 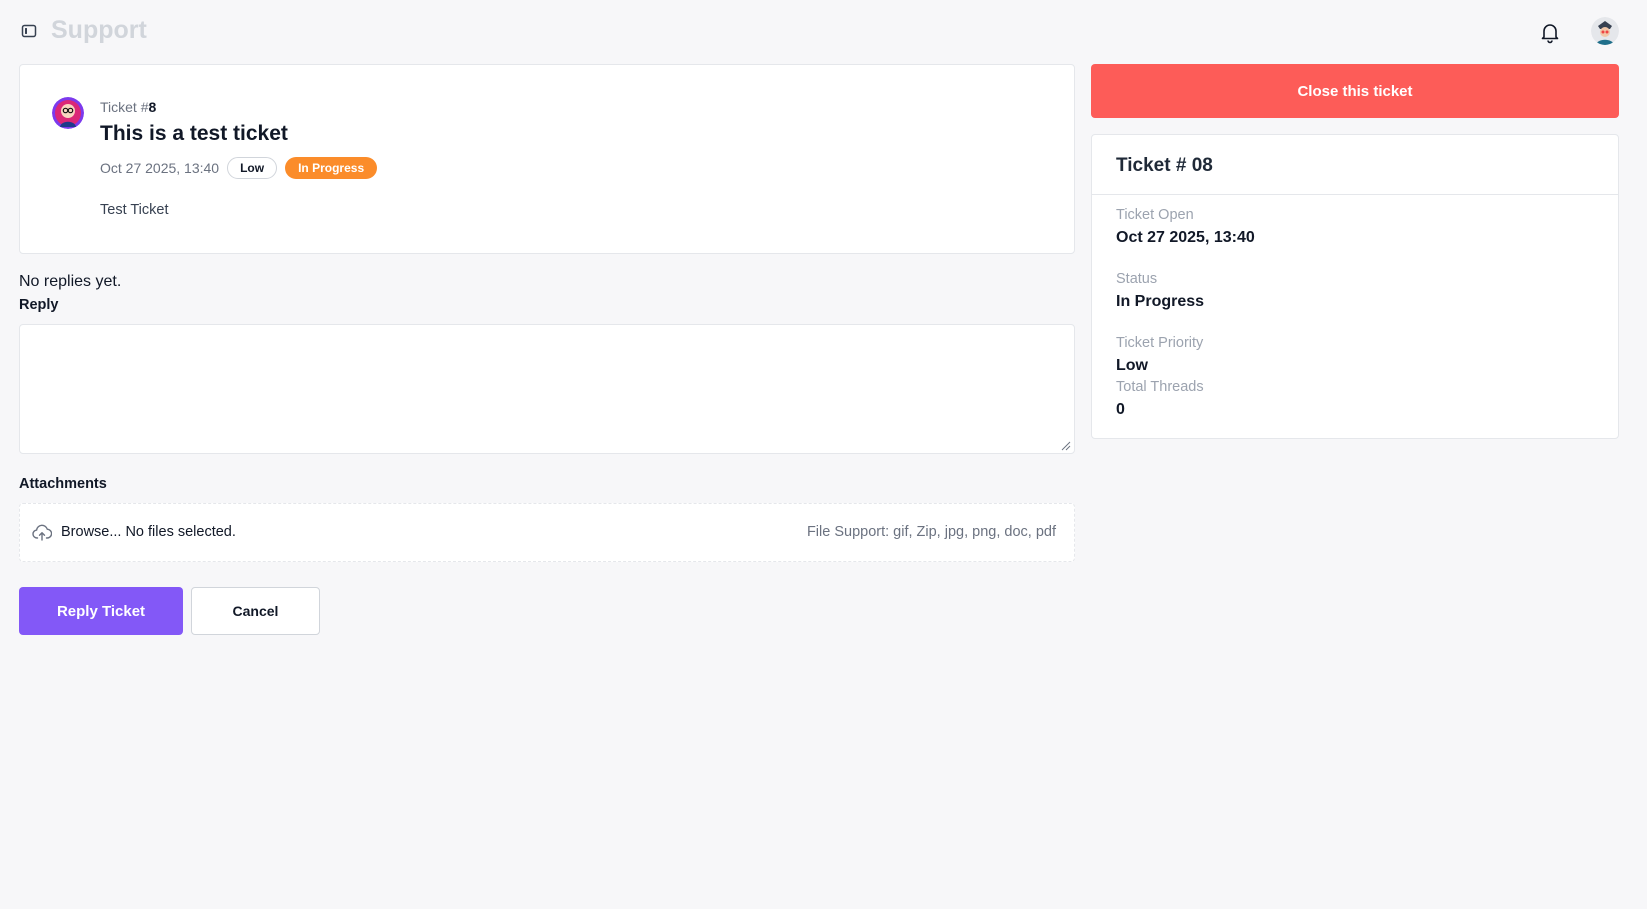 What do you see at coordinates (194, 133) in the screenshot?
I see `ticket-title: This is a test ticket` at bounding box center [194, 133].